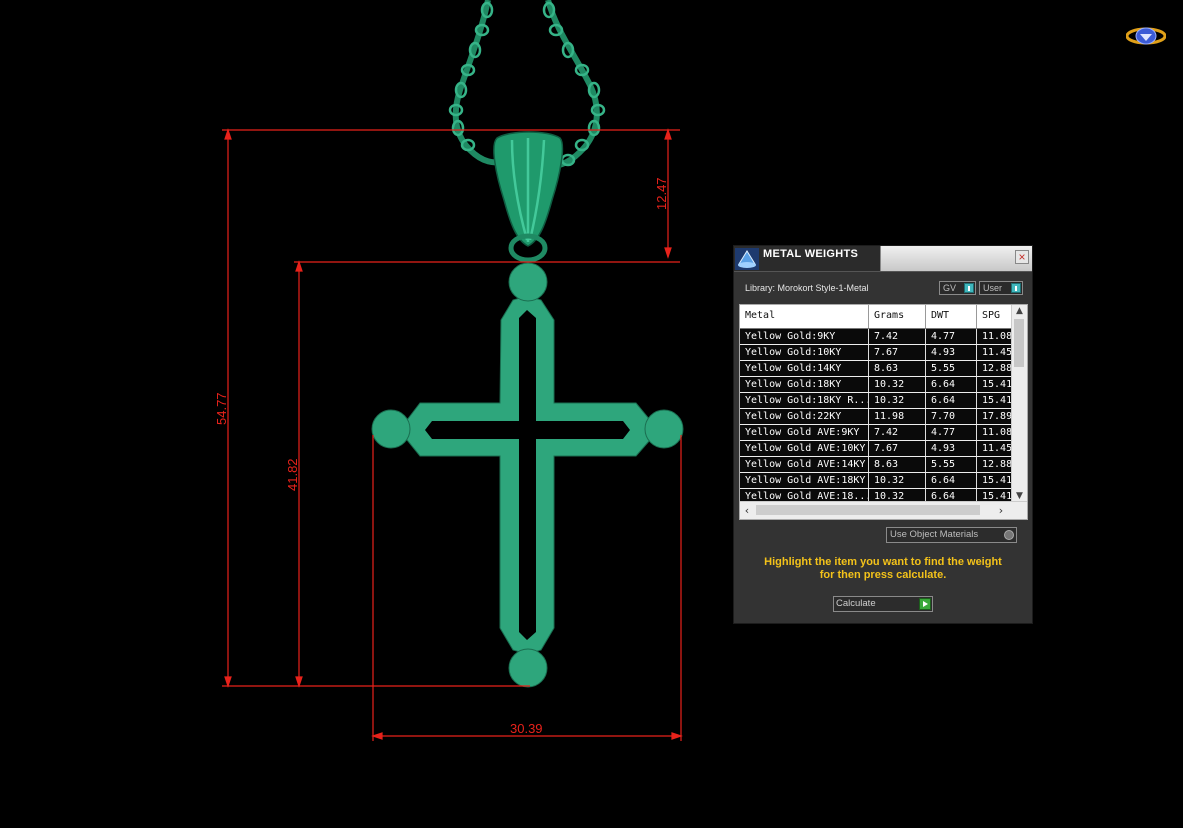 This screenshot has width=1183, height=828. Describe the element at coordinates (661, 193) in the screenshot. I see `dim-bail-height: 12.47` at that location.